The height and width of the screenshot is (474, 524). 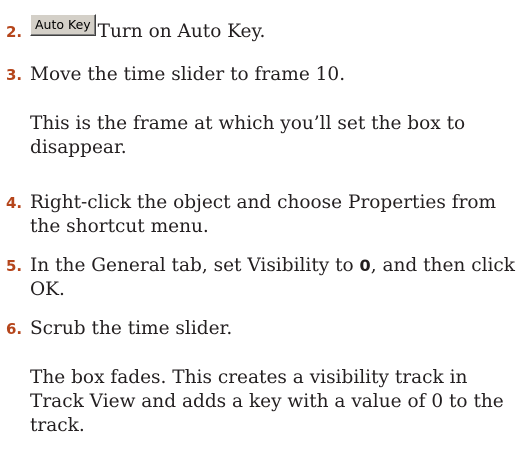 I want to click on step-2: 2. Auto Key Turn on Auto Key., so click(x=261, y=29).